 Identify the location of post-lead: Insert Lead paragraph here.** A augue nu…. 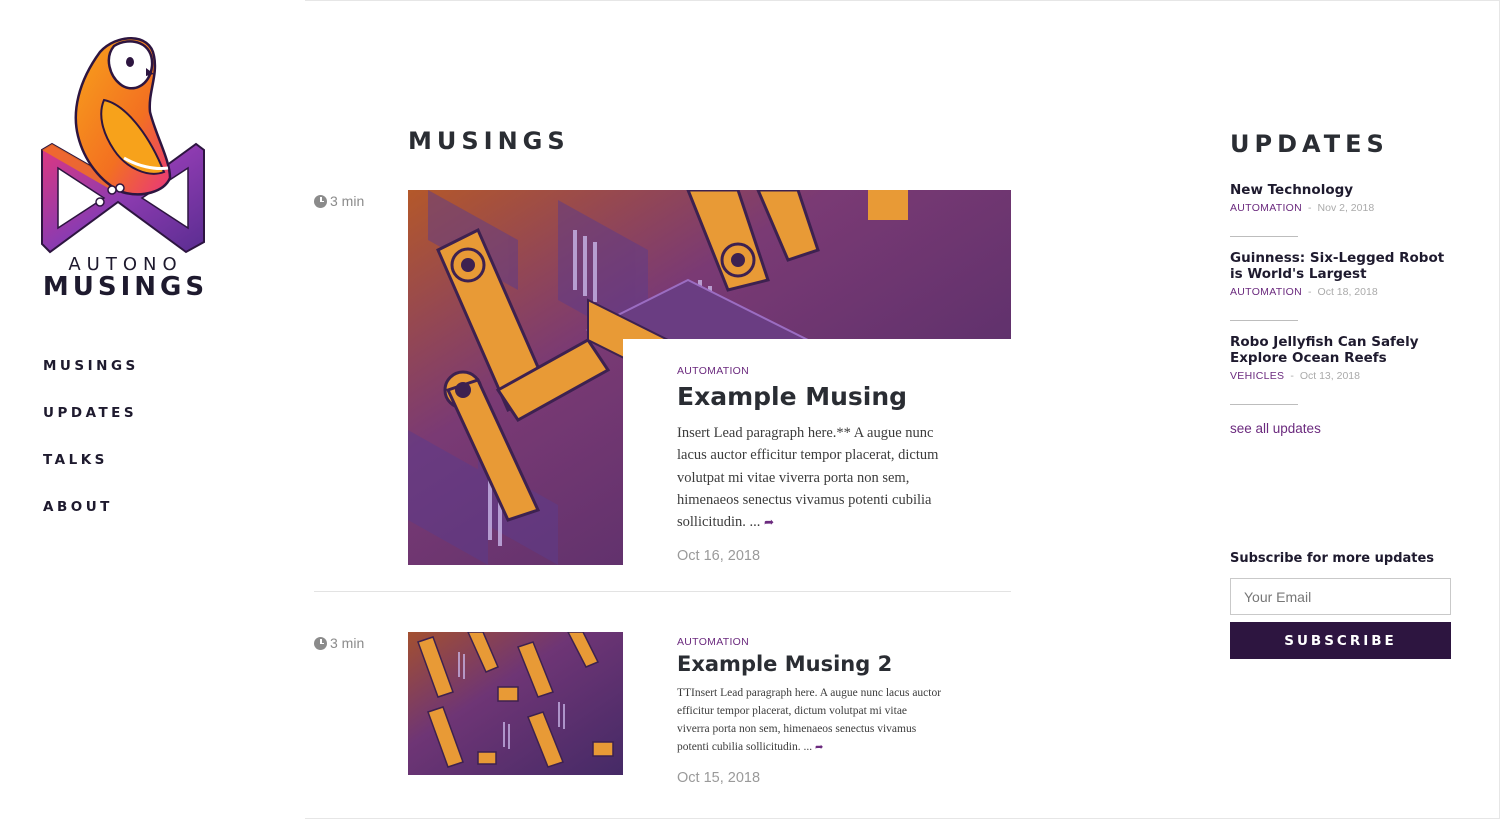
(819, 477).